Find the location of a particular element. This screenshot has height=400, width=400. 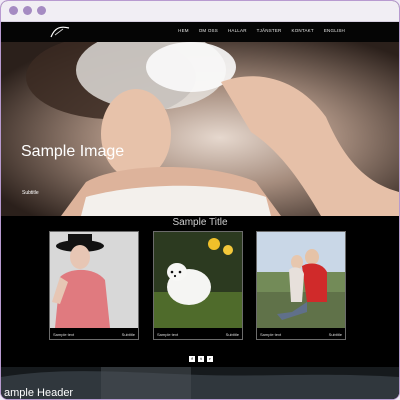

maximize-dot is located at coordinates (41, 10).